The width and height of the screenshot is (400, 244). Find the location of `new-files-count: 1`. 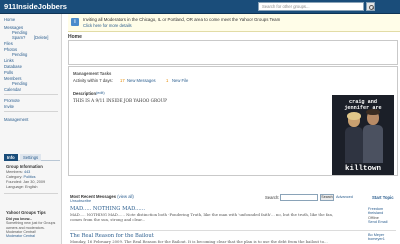

new-files-count: 1 is located at coordinates (167, 80).